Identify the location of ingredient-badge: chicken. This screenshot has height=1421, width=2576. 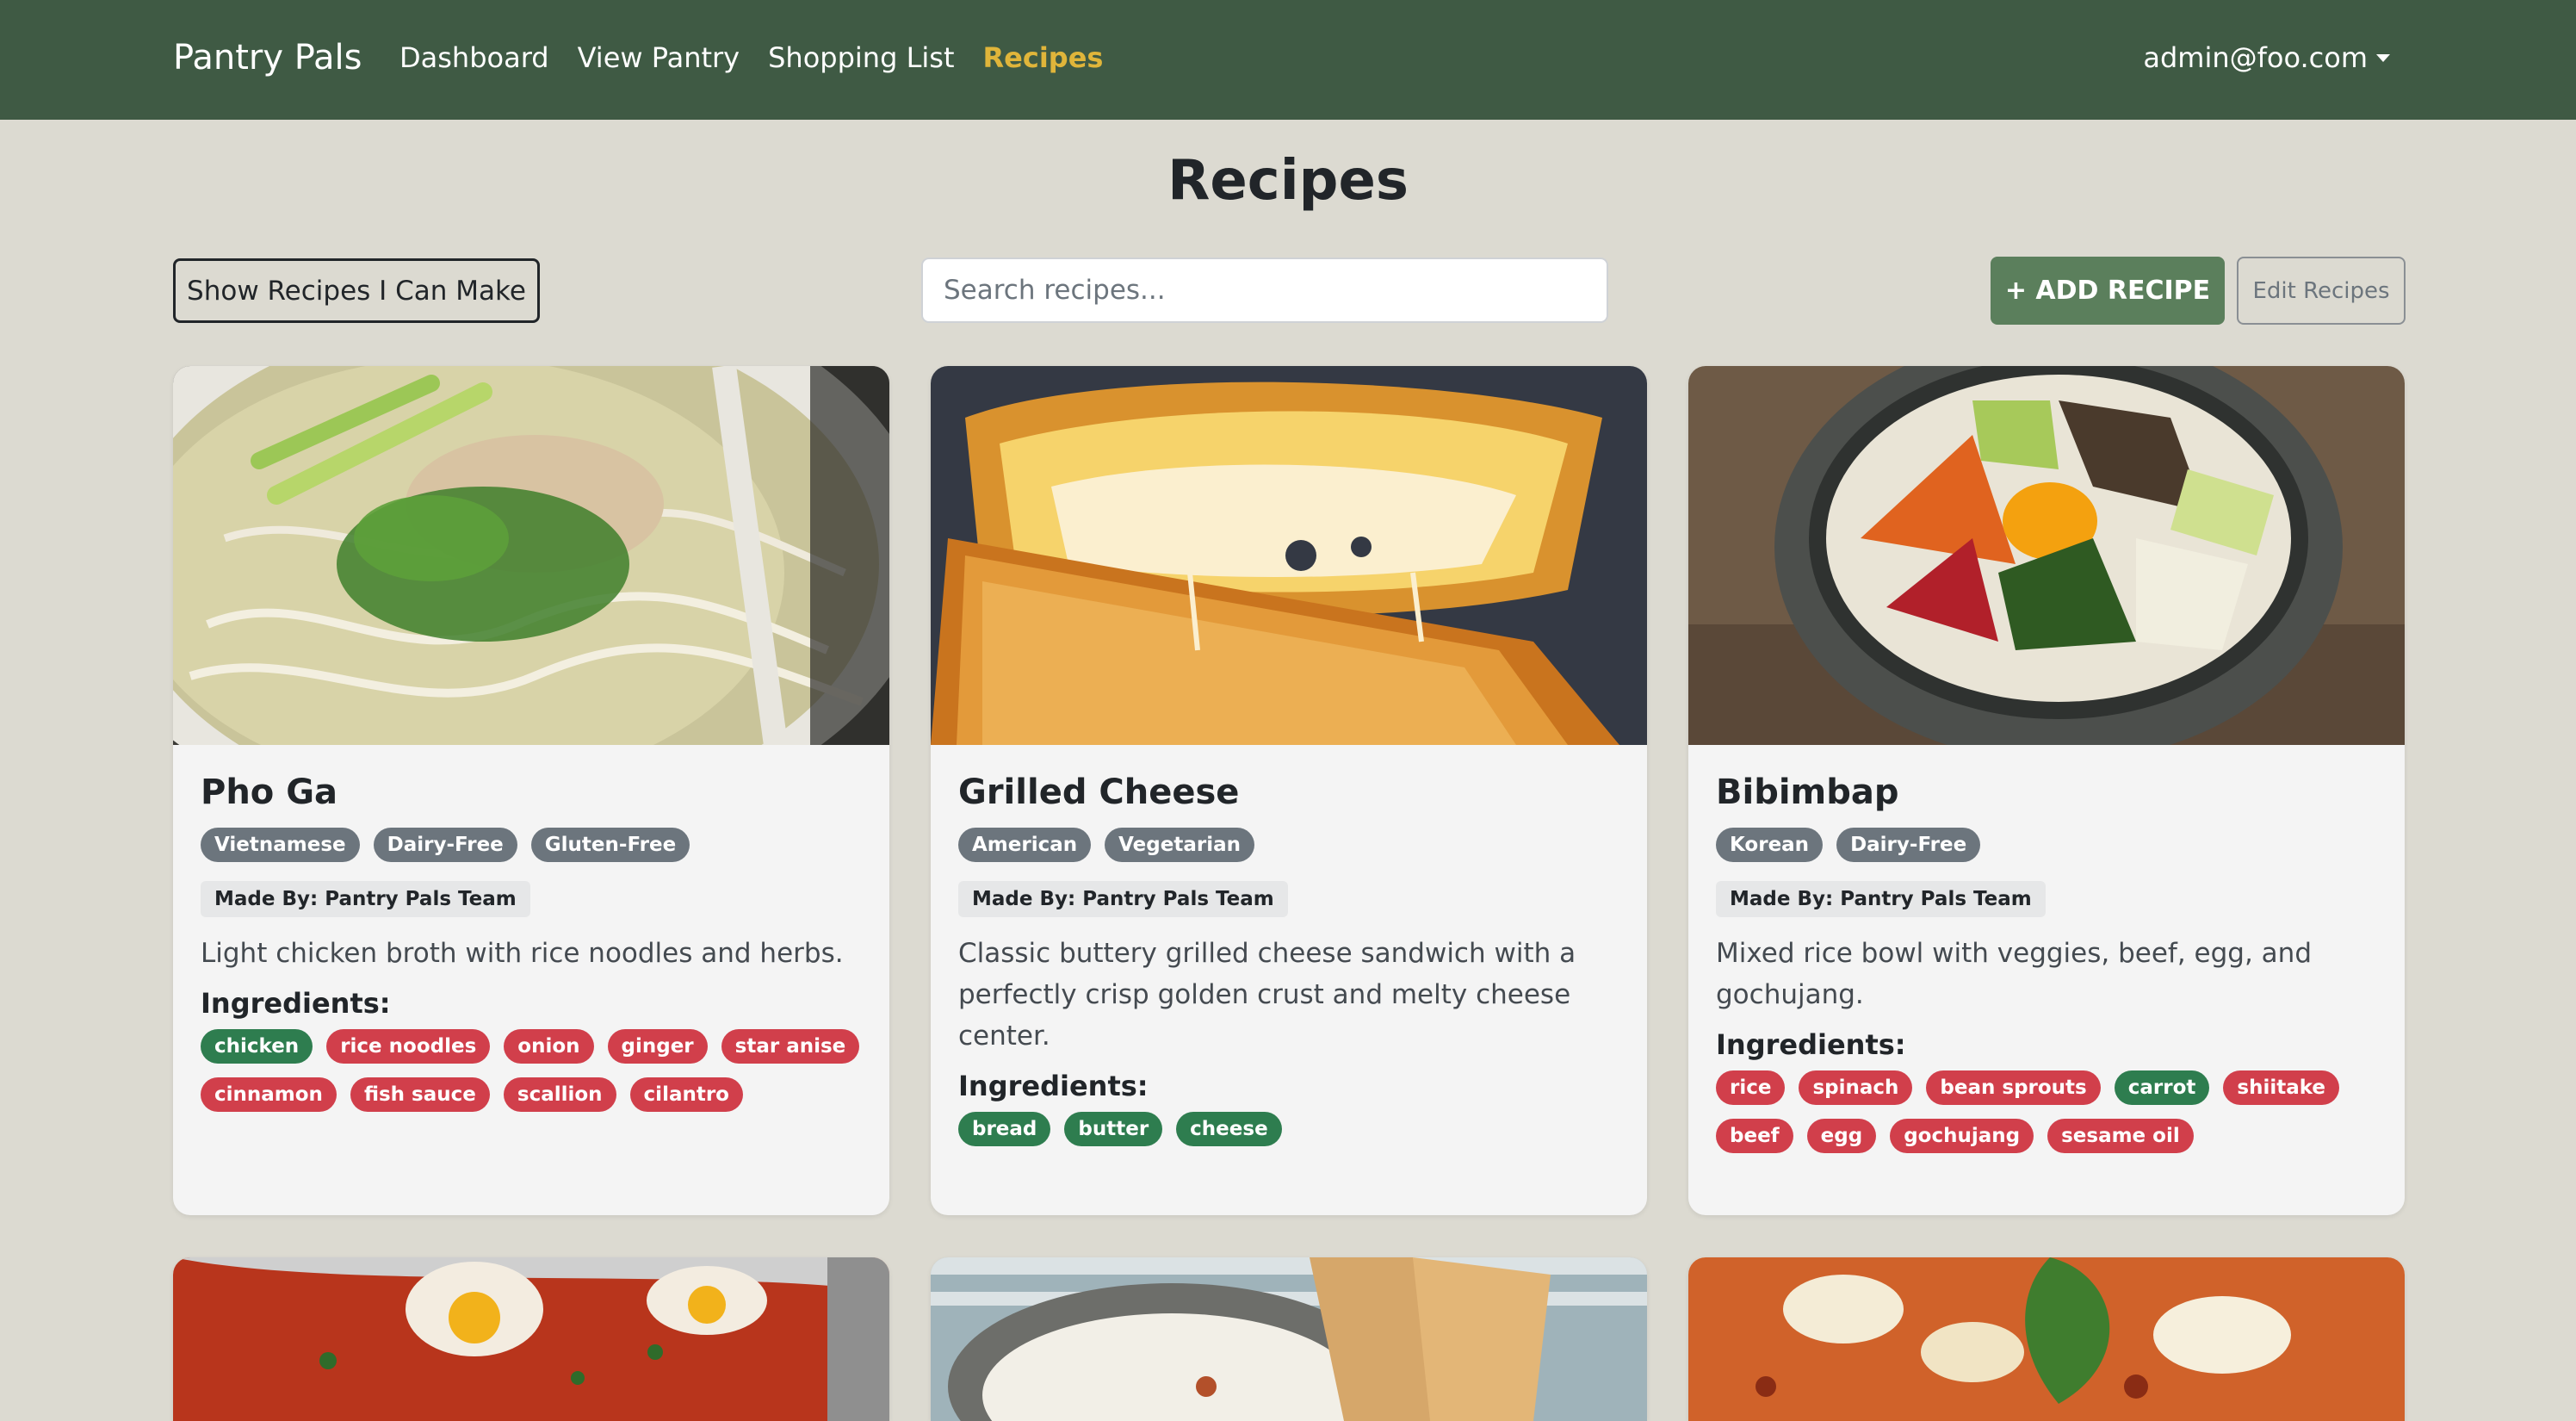
(257, 1046).